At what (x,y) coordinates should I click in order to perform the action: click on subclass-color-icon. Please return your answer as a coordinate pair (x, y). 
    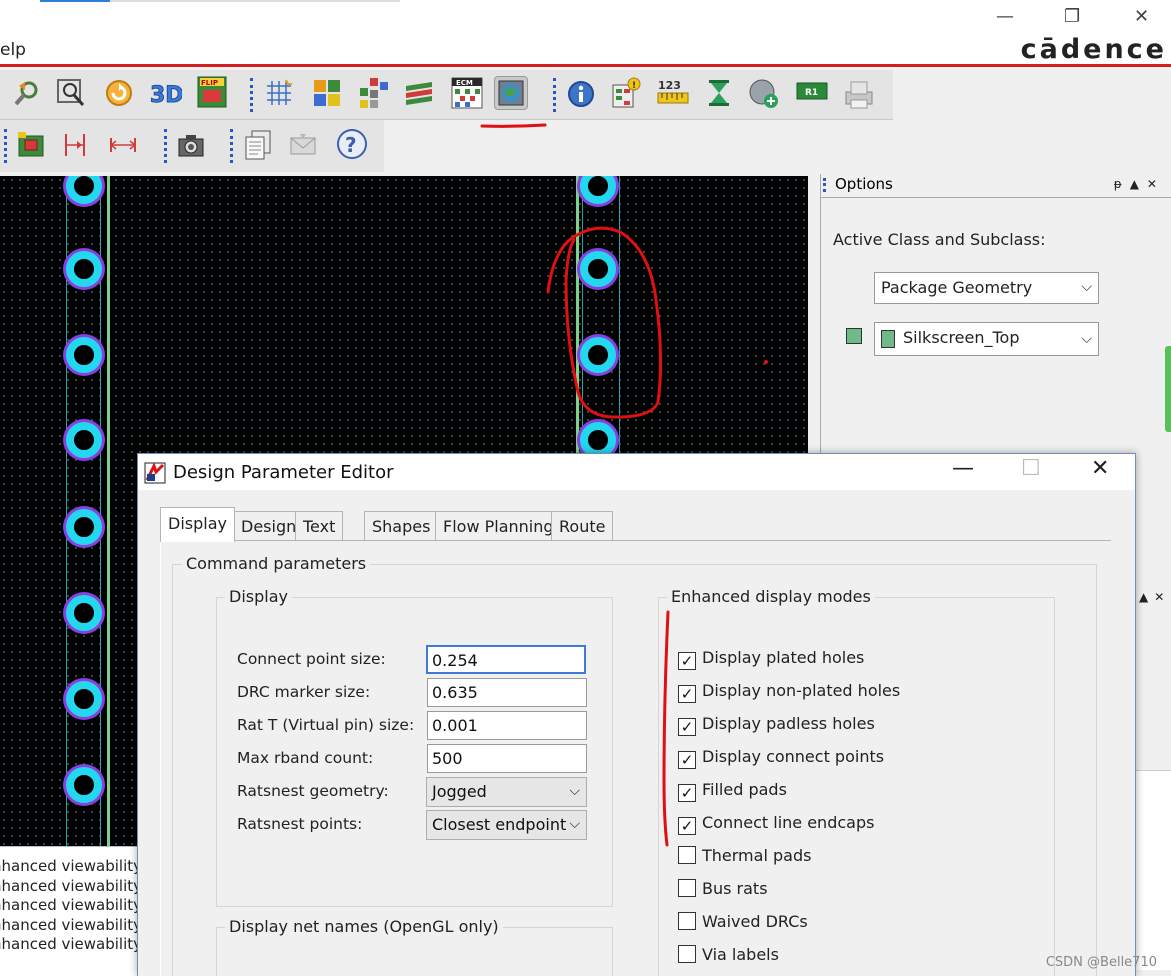
    Looking at the image, I should click on (888, 338).